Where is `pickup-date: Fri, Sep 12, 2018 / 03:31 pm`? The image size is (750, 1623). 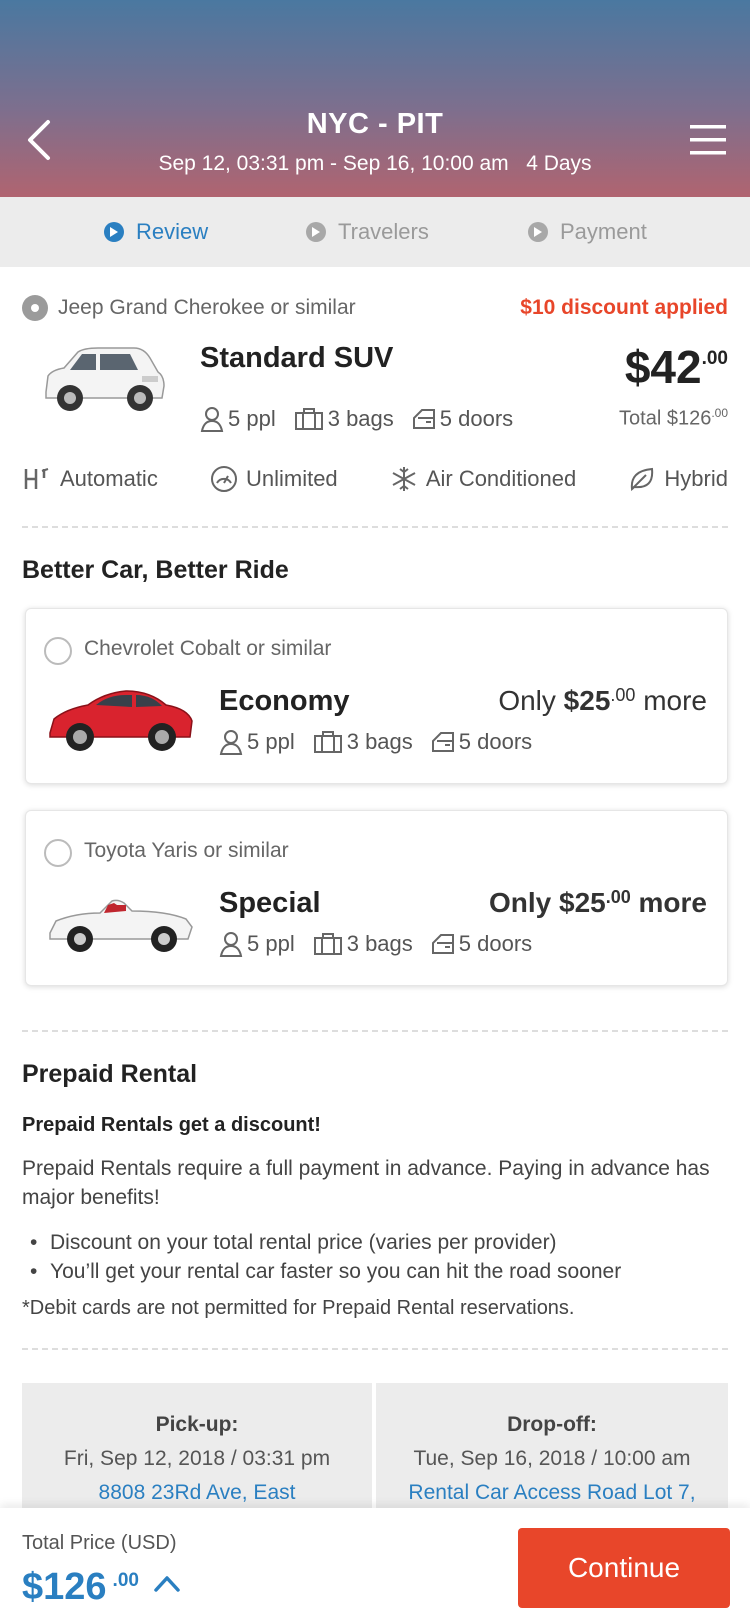 pickup-date: Fri, Sep 12, 2018 / 03:31 pm is located at coordinates (197, 1458).